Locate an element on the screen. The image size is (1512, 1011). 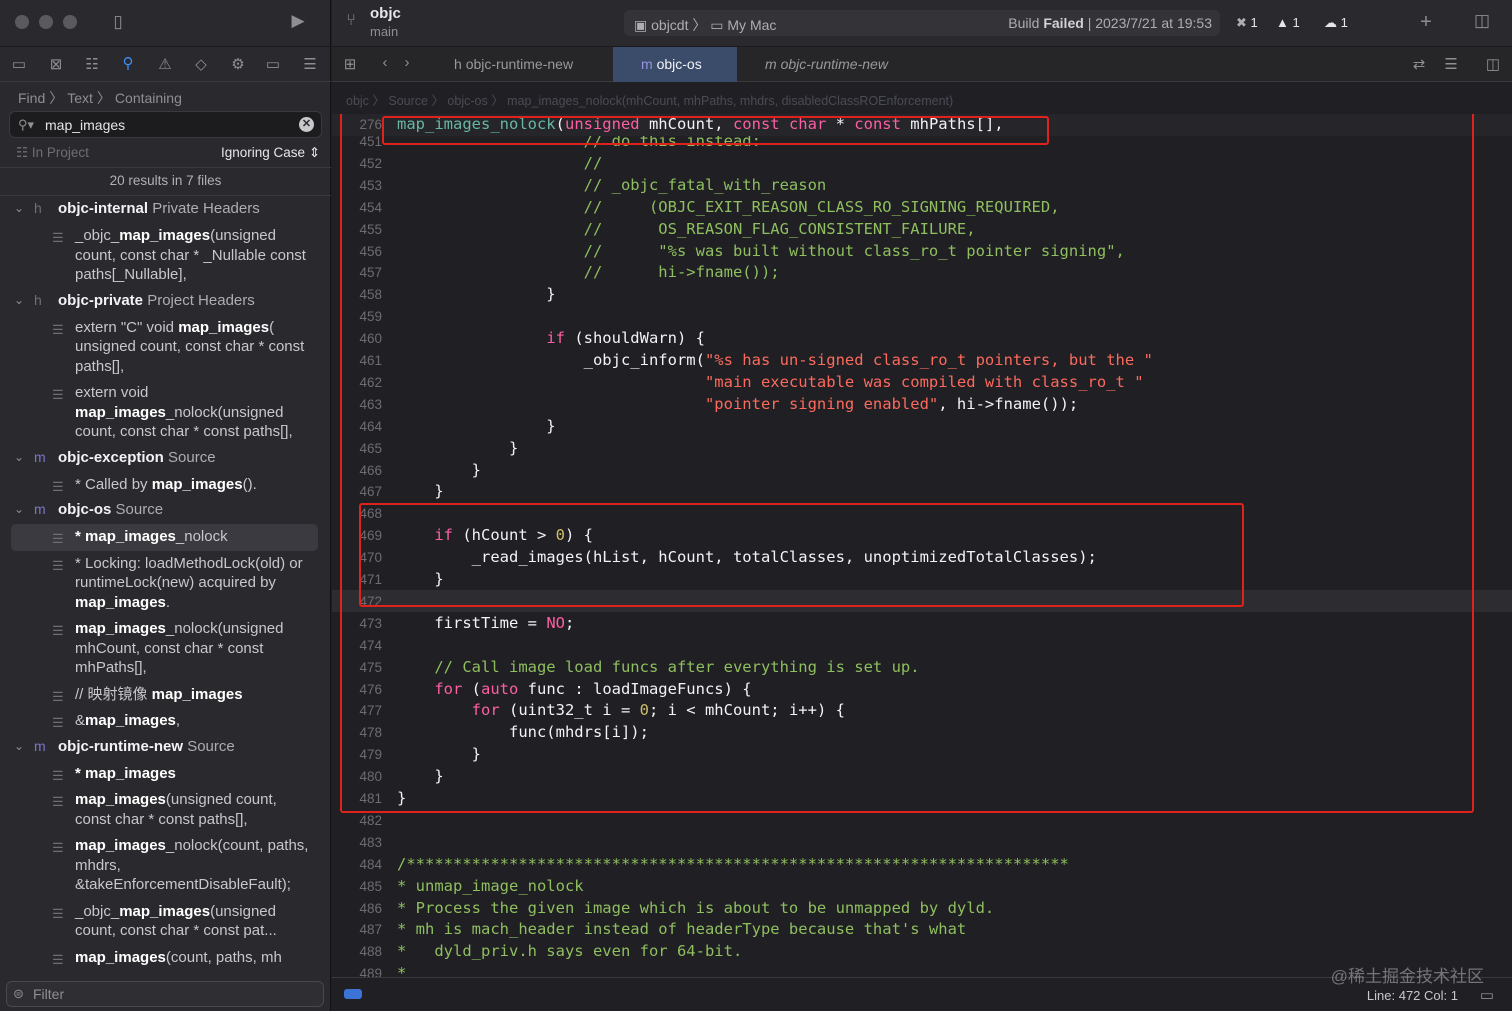
search-field: ⚲▾ map_images ✕ is located at coordinates (165, 124).